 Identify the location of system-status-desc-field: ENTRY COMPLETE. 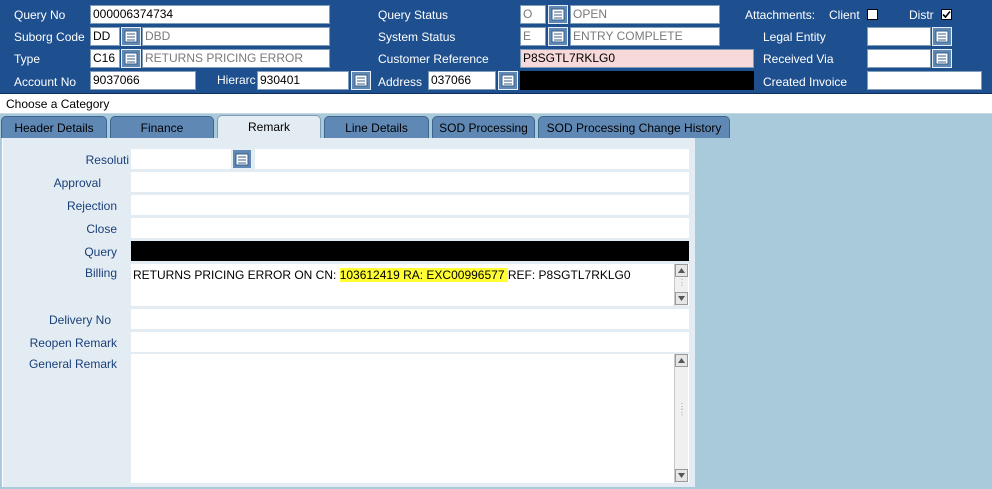
(645, 36).